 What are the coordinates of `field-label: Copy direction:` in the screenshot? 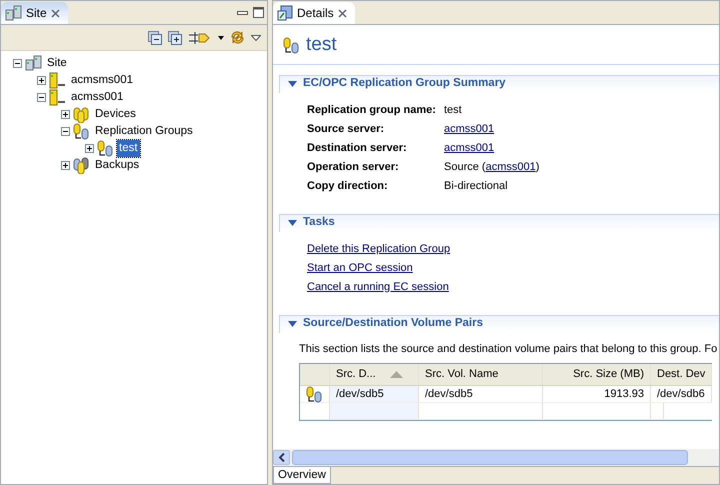 It's located at (348, 186).